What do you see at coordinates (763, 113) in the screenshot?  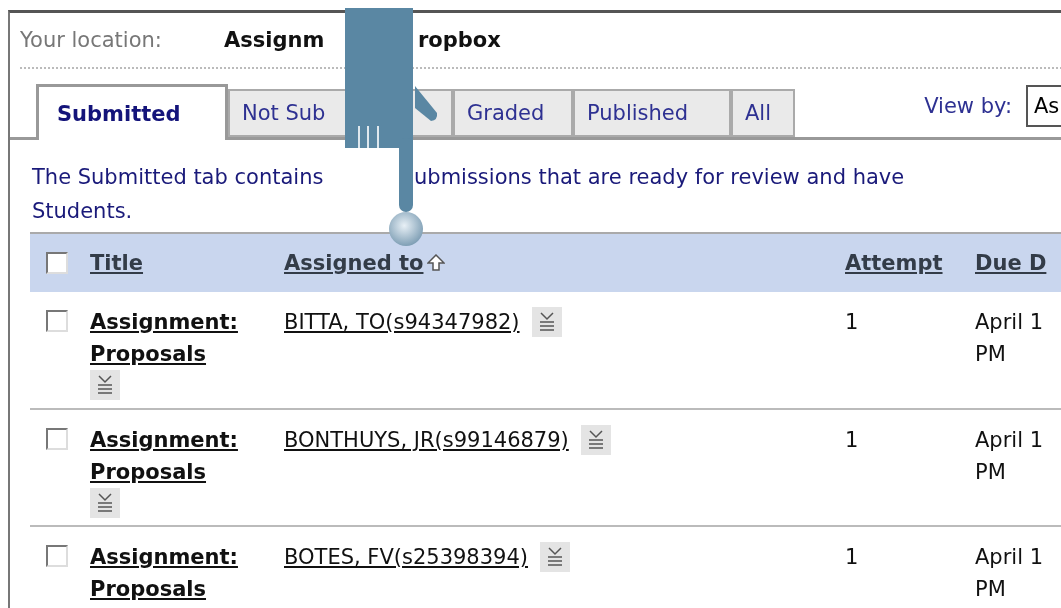 I see `tab: All` at bounding box center [763, 113].